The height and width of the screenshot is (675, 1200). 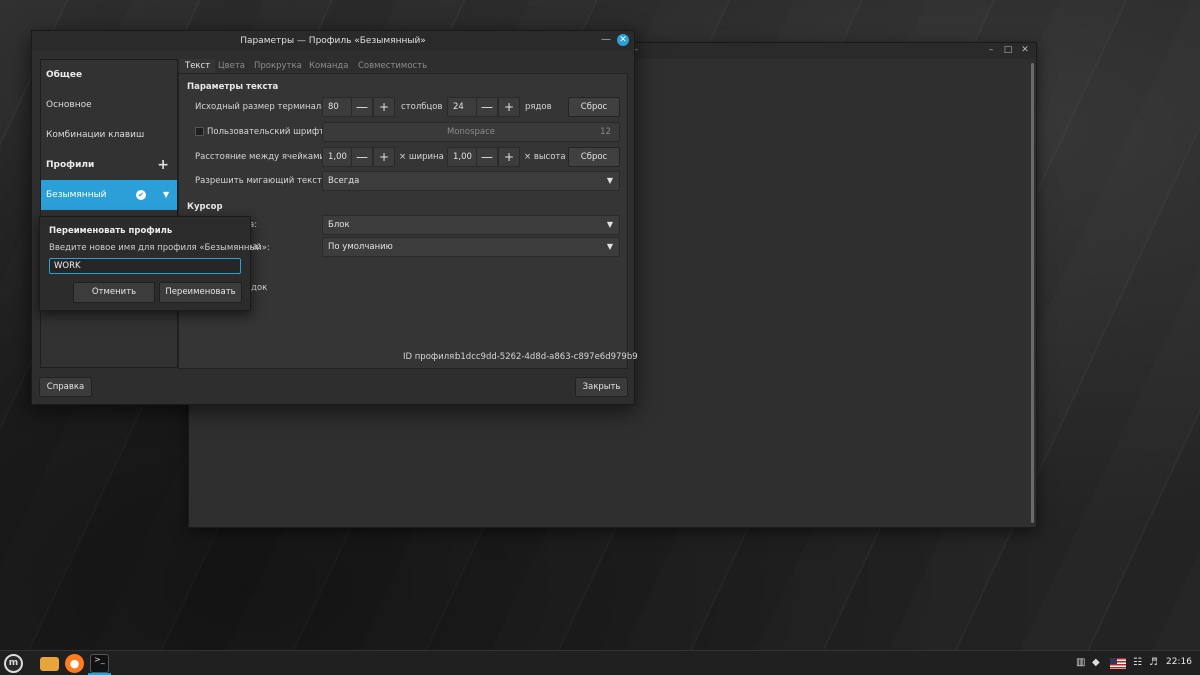 What do you see at coordinates (421, 157) in the screenshot?
I see `width-unit: × ширина` at bounding box center [421, 157].